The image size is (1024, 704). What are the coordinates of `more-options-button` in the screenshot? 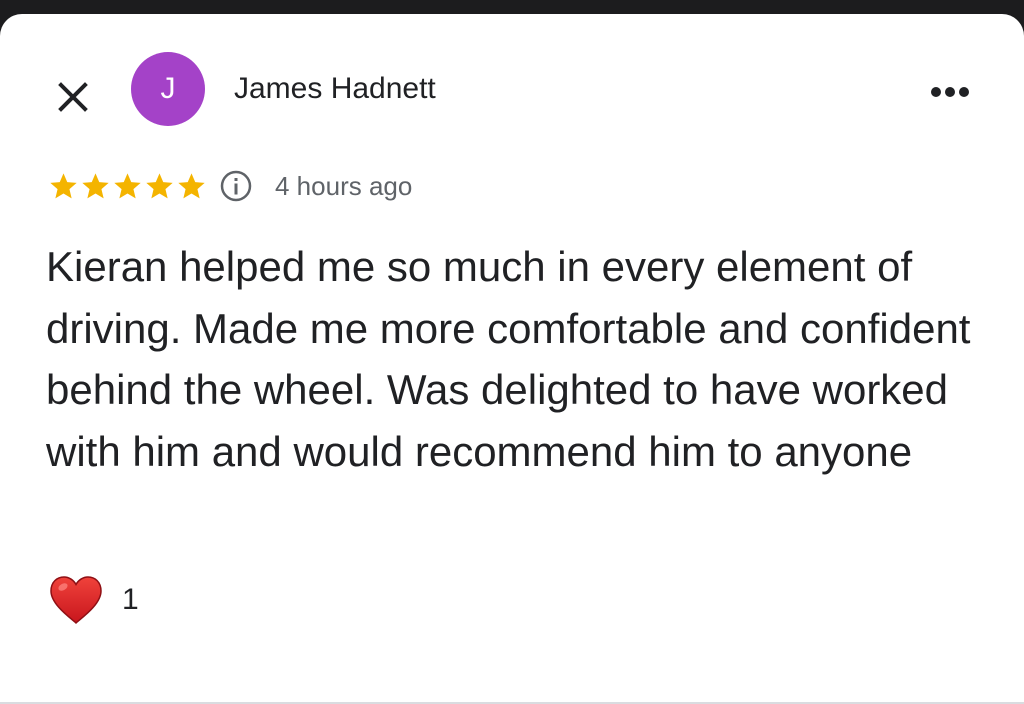 It's located at (950, 92).